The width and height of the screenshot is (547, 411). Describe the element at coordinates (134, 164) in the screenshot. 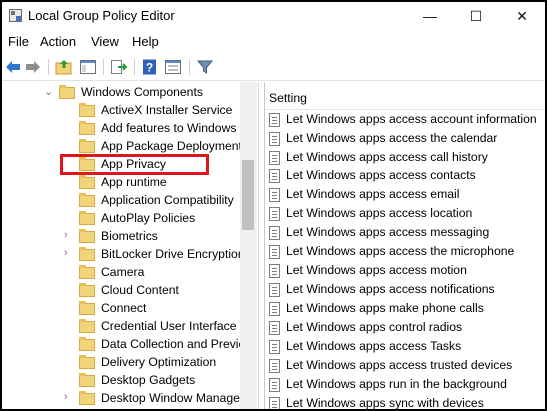

I see `app-privacy-highlight-box` at that location.